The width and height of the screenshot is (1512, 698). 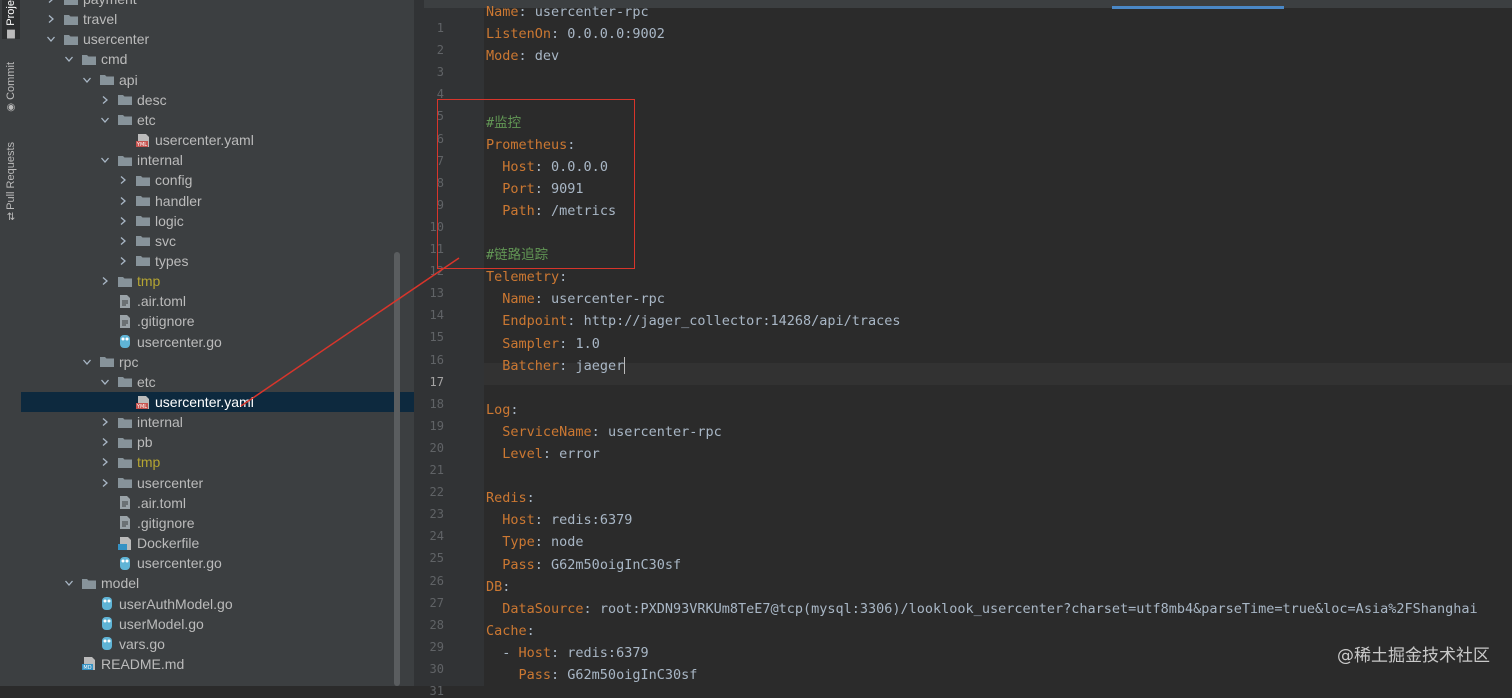 I want to click on tool-tab-pull-requests: Pull Requests ⇅, so click(x=11, y=182).